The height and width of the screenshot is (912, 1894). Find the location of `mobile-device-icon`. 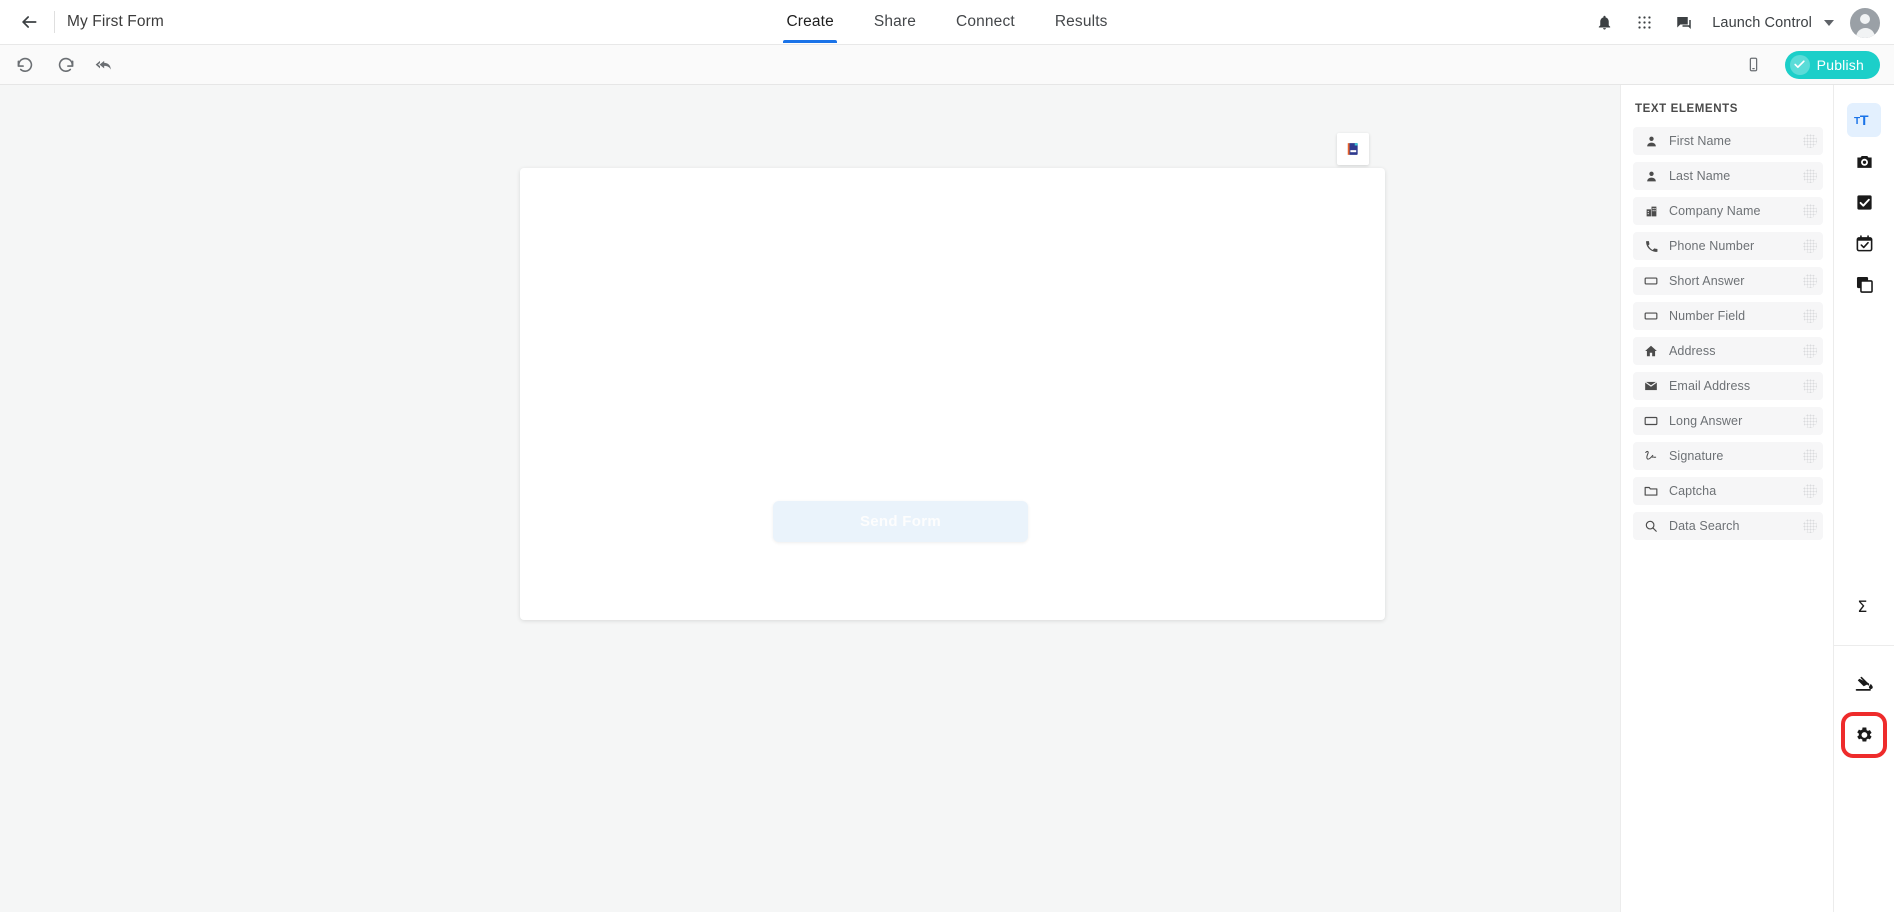

mobile-device-icon is located at coordinates (1754, 65).